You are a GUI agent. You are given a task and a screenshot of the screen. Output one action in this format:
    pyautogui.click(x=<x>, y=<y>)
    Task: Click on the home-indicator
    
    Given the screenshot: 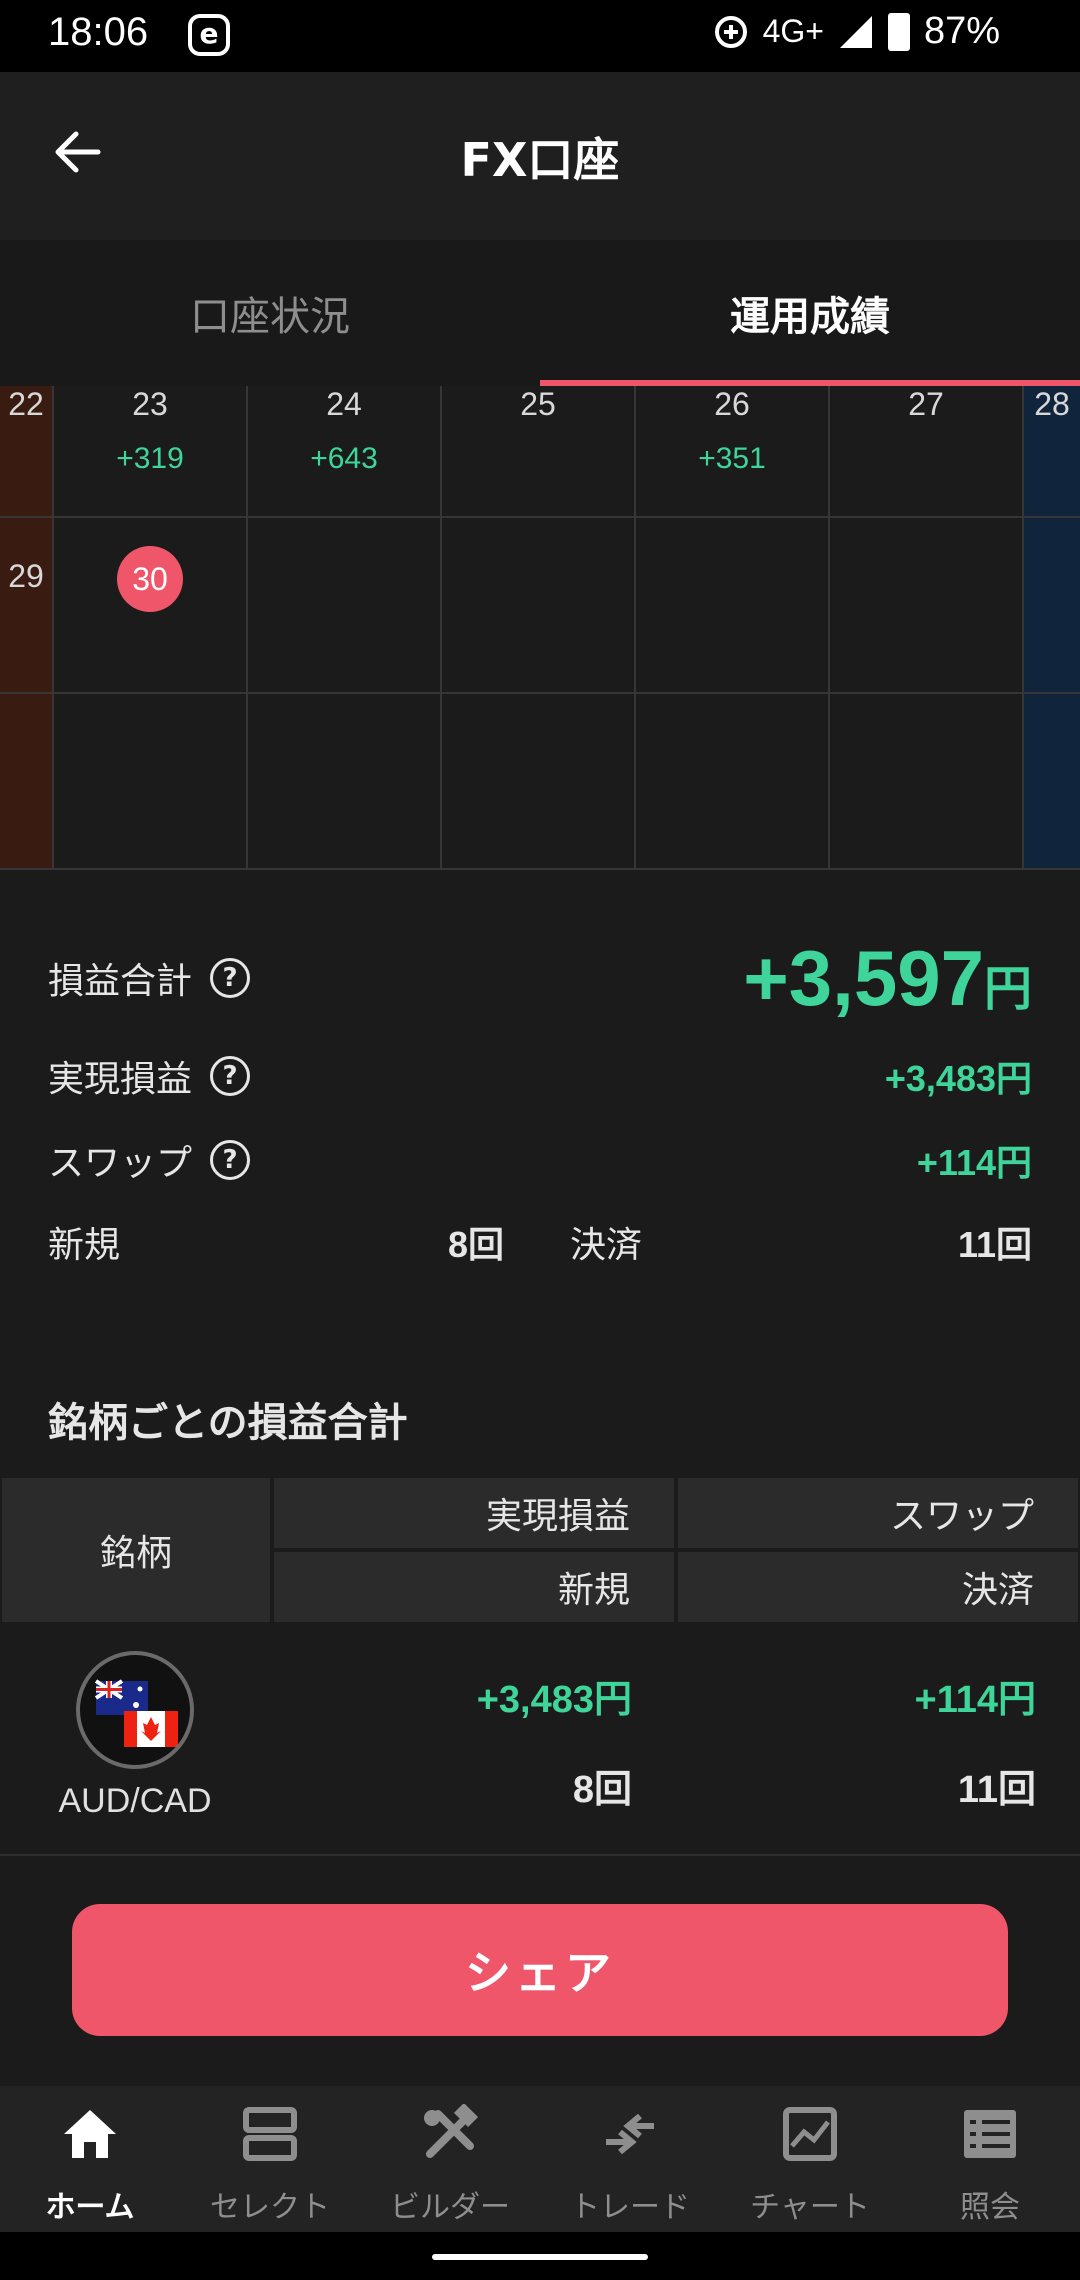 What is the action you would take?
    pyautogui.click(x=540, y=2257)
    